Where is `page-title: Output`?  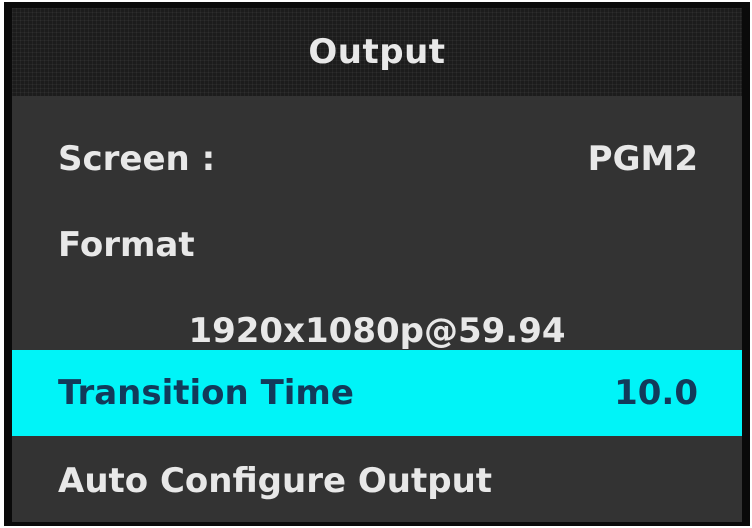
page-title: Output is located at coordinates (377, 52).